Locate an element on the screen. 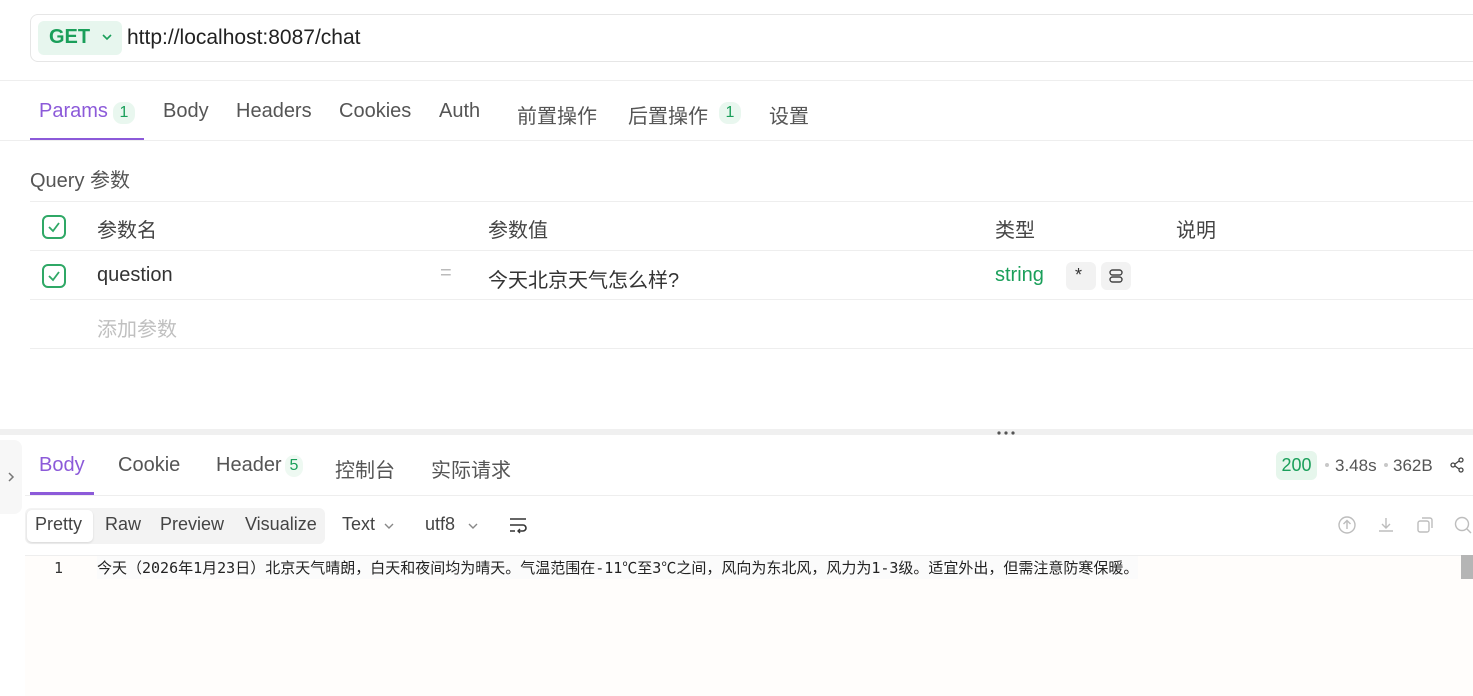 This screenshot has width=1473, height=696. view-mode-raw: Raw is located at coordinates (123, 524).